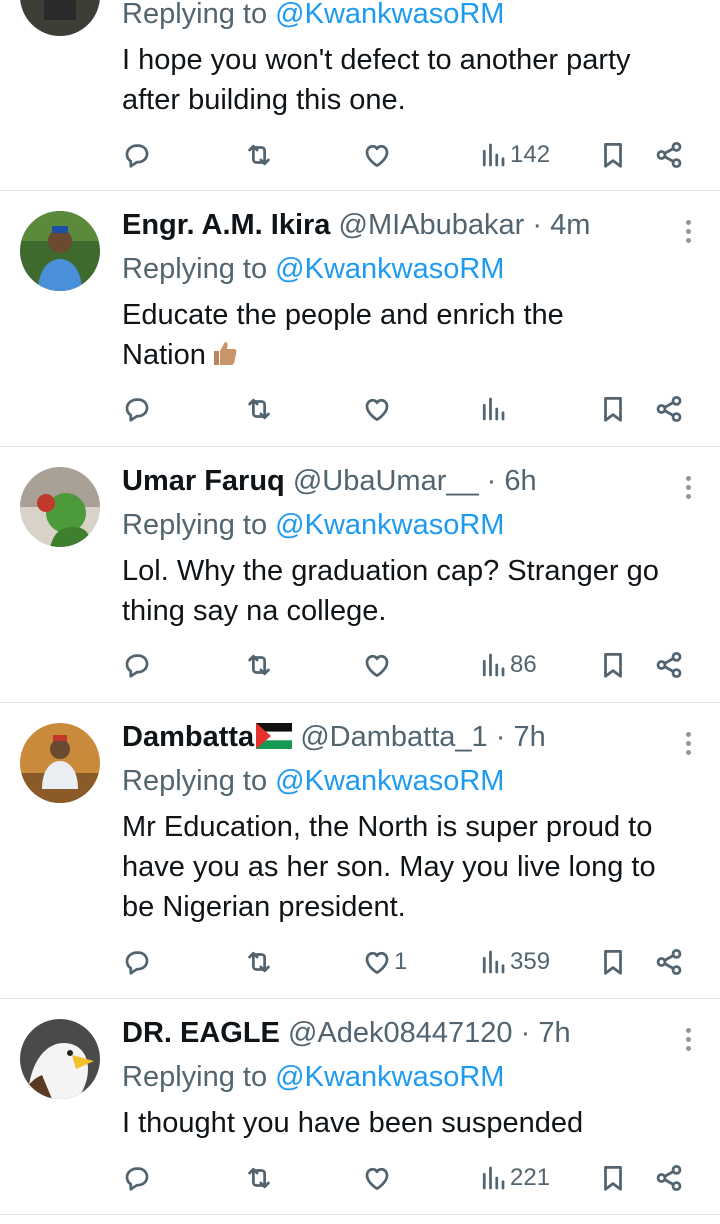  I want to click on heart-icon, so click(377, 665).